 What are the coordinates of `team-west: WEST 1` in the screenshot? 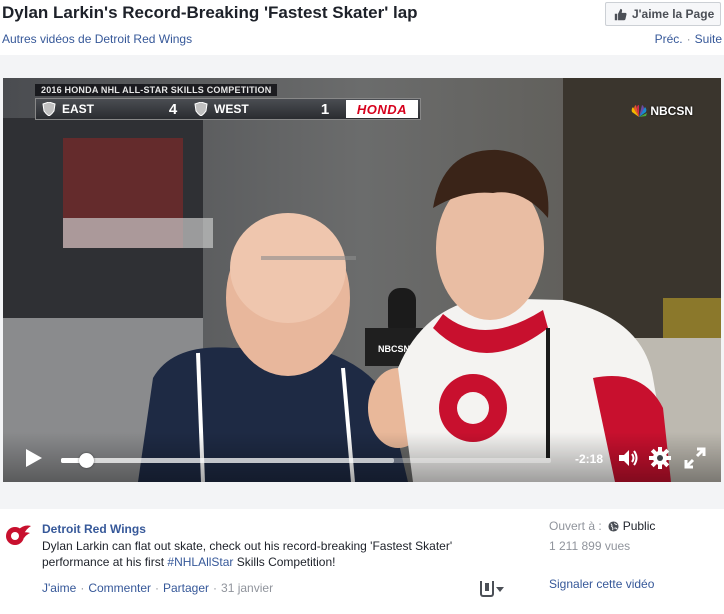 It's located at (264, 109).